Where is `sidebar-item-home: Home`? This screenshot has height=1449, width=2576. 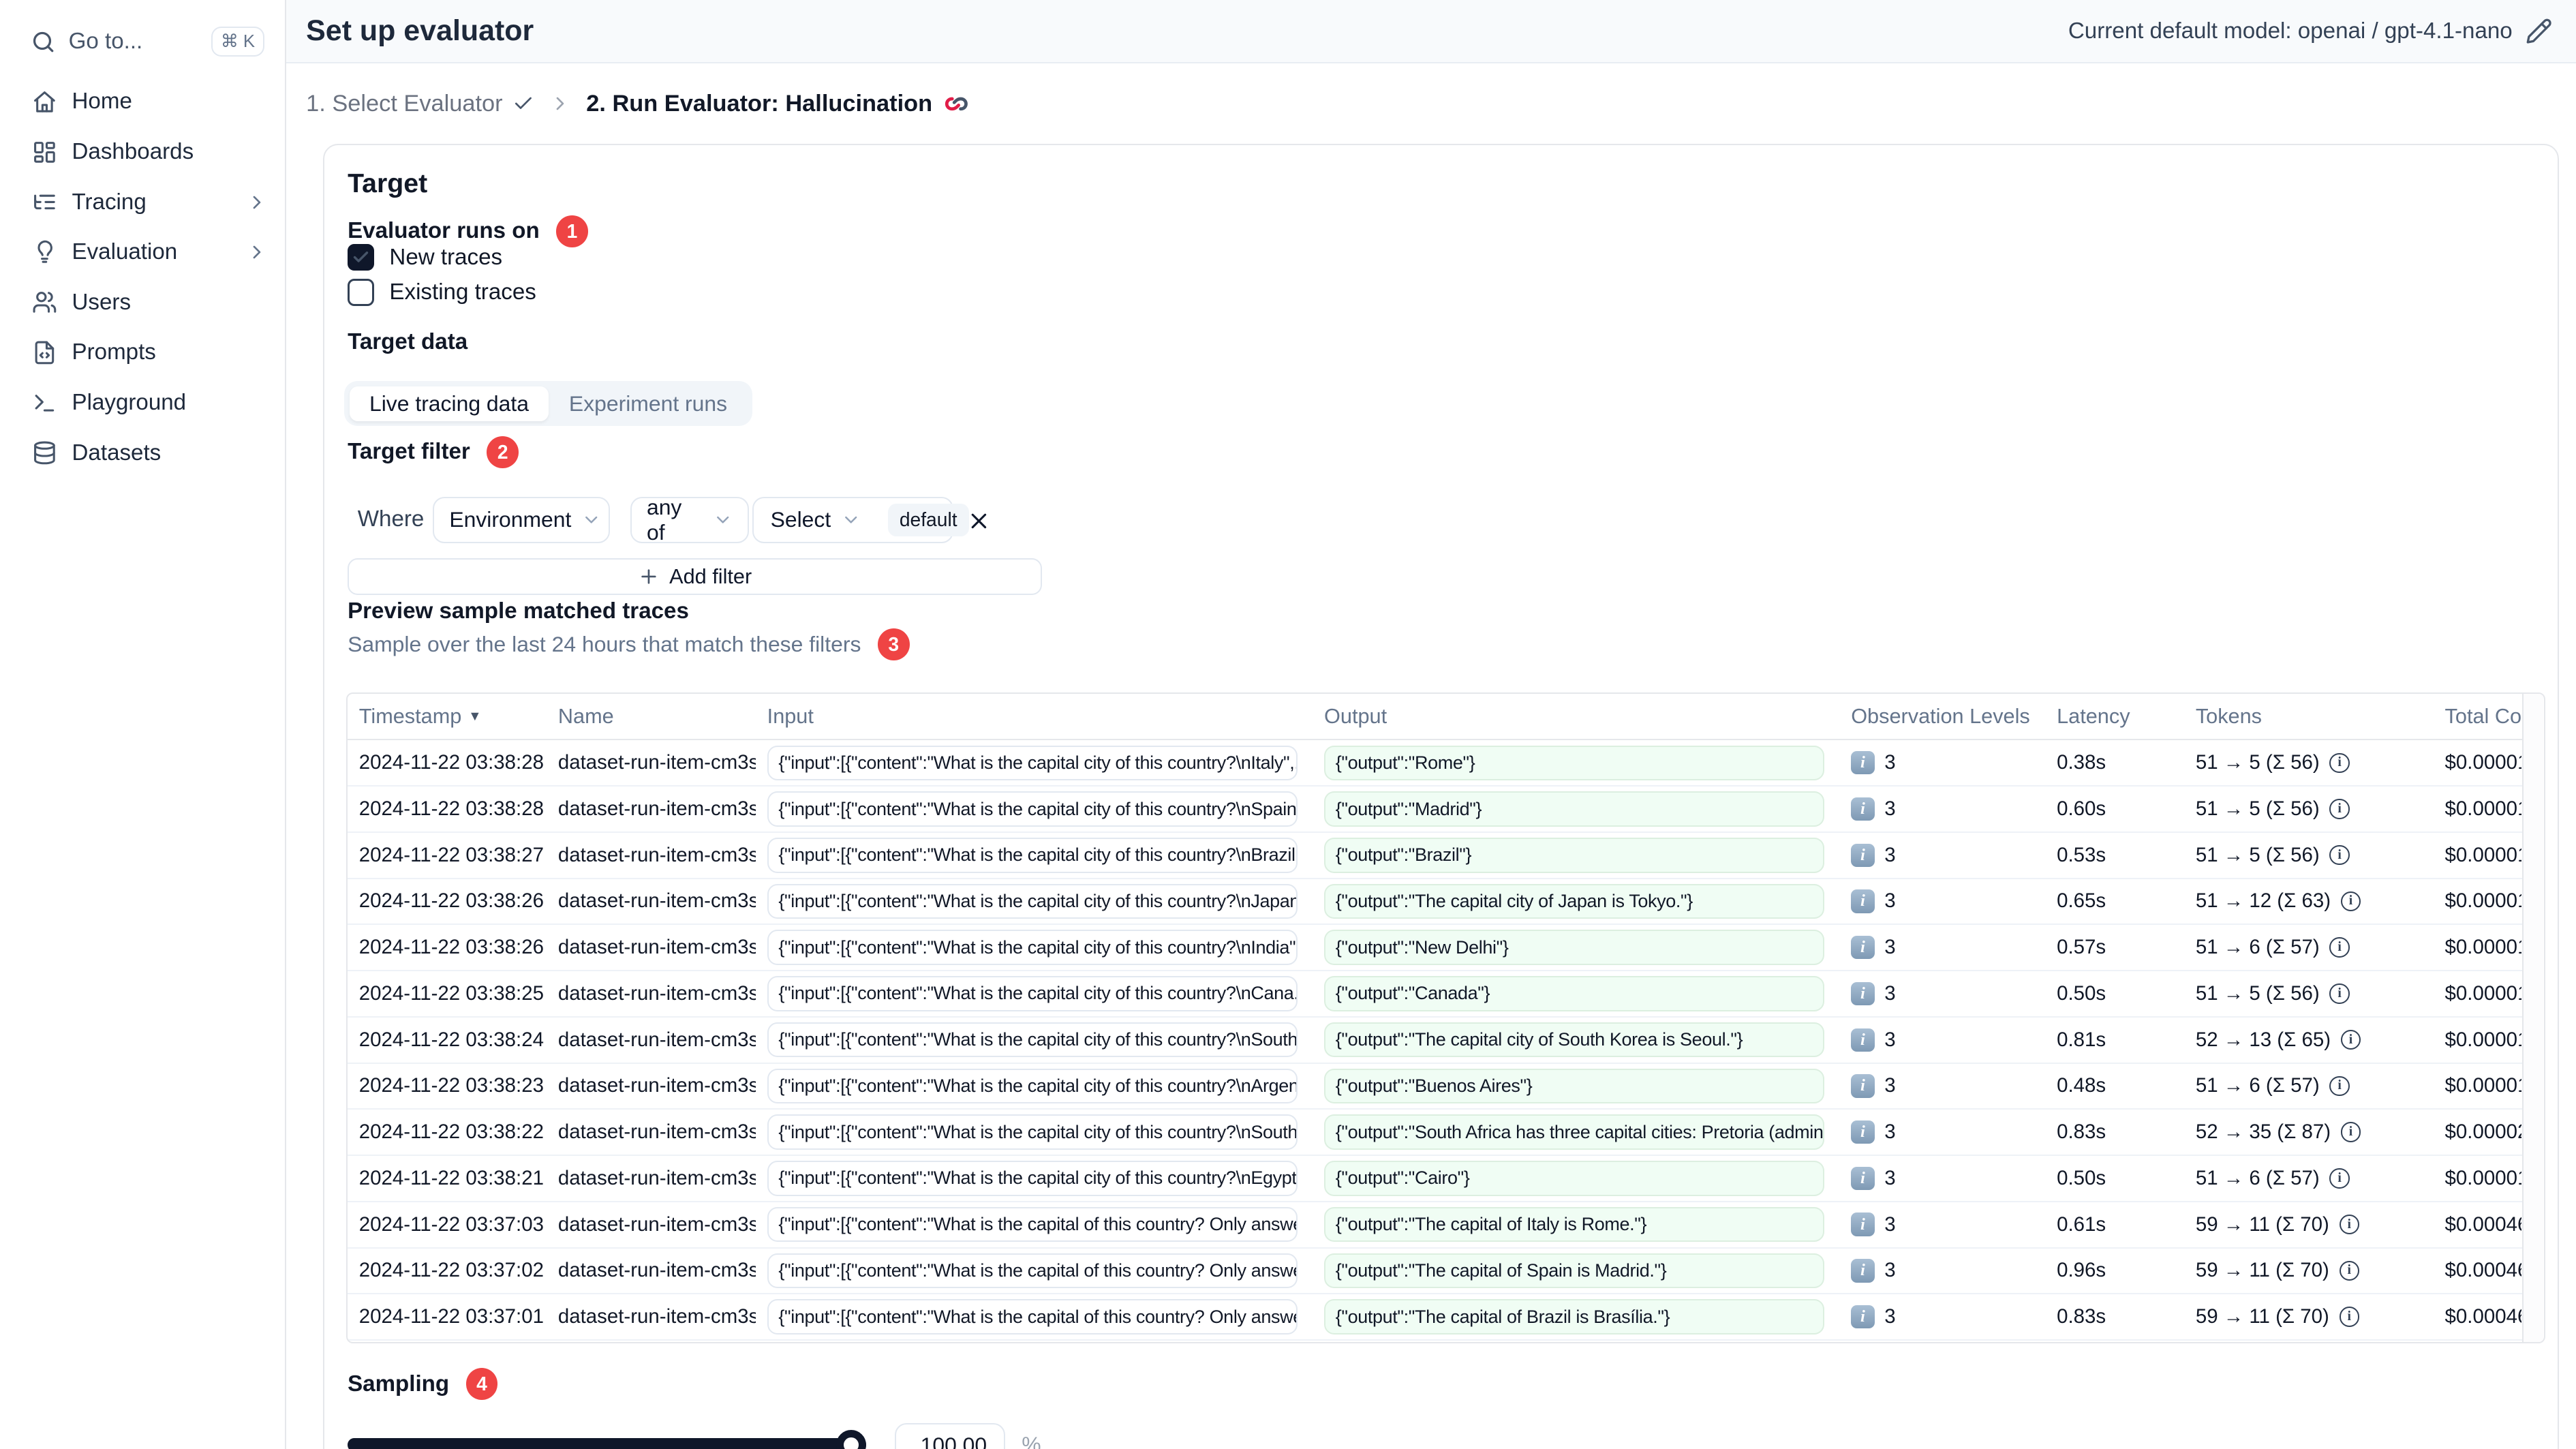
sidebar-item-home: Home is located at coordinates (142, 102).